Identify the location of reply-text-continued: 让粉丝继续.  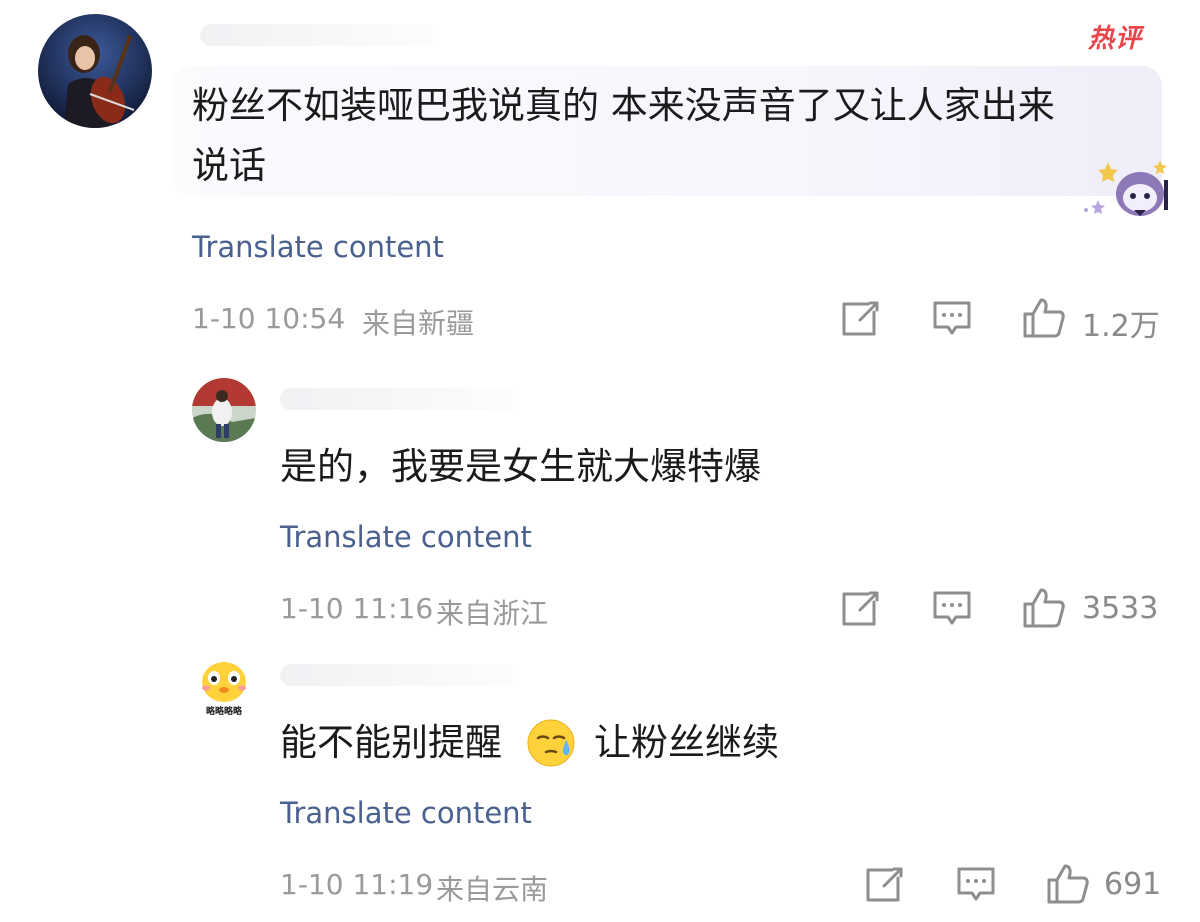
(686, 742).